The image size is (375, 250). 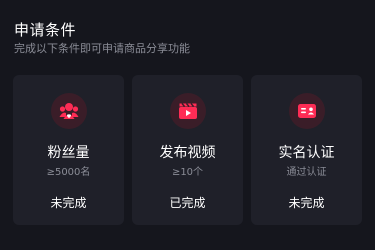 What do you see at coordinates (102, 48) in the screenshot?
I see `section-subtitle: 完成以下条件即可申请商品分享功能` at bounding box center [102, 48].